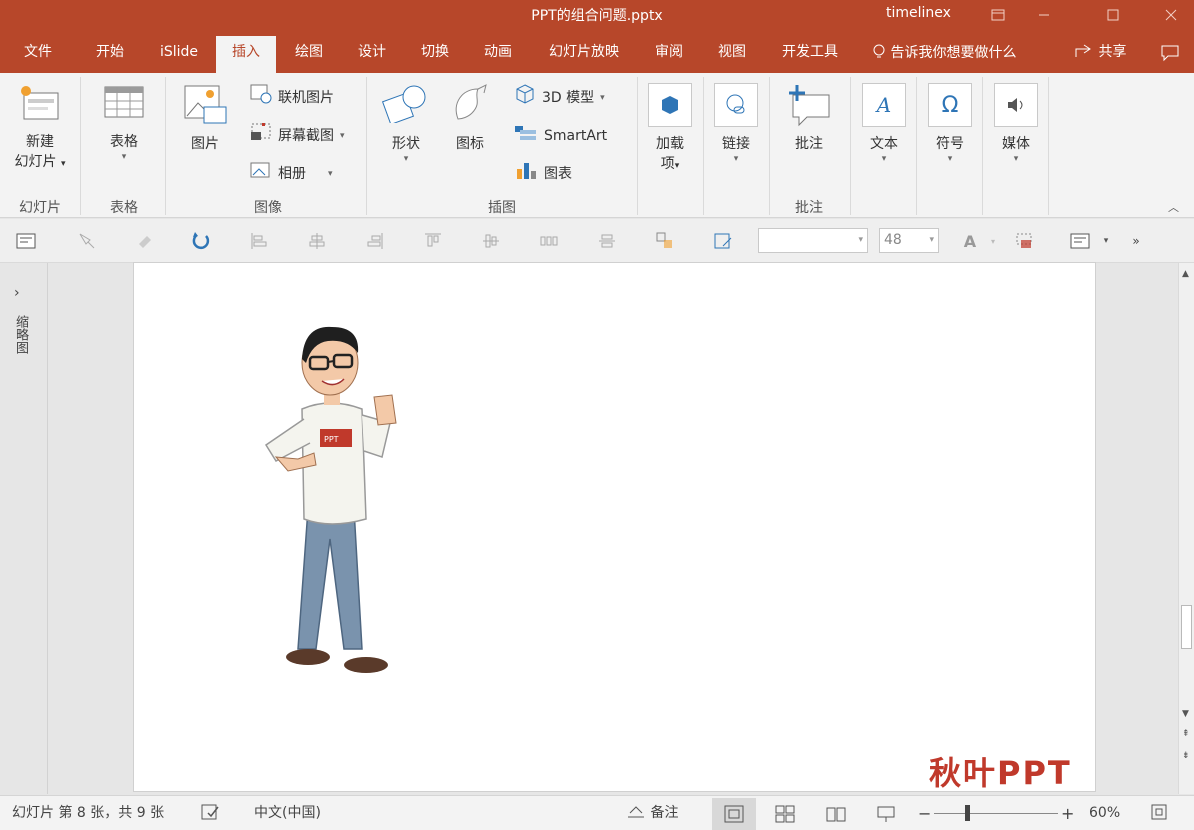  I want to click on expand-thumbnails-icon: ›, so click(17, 293).